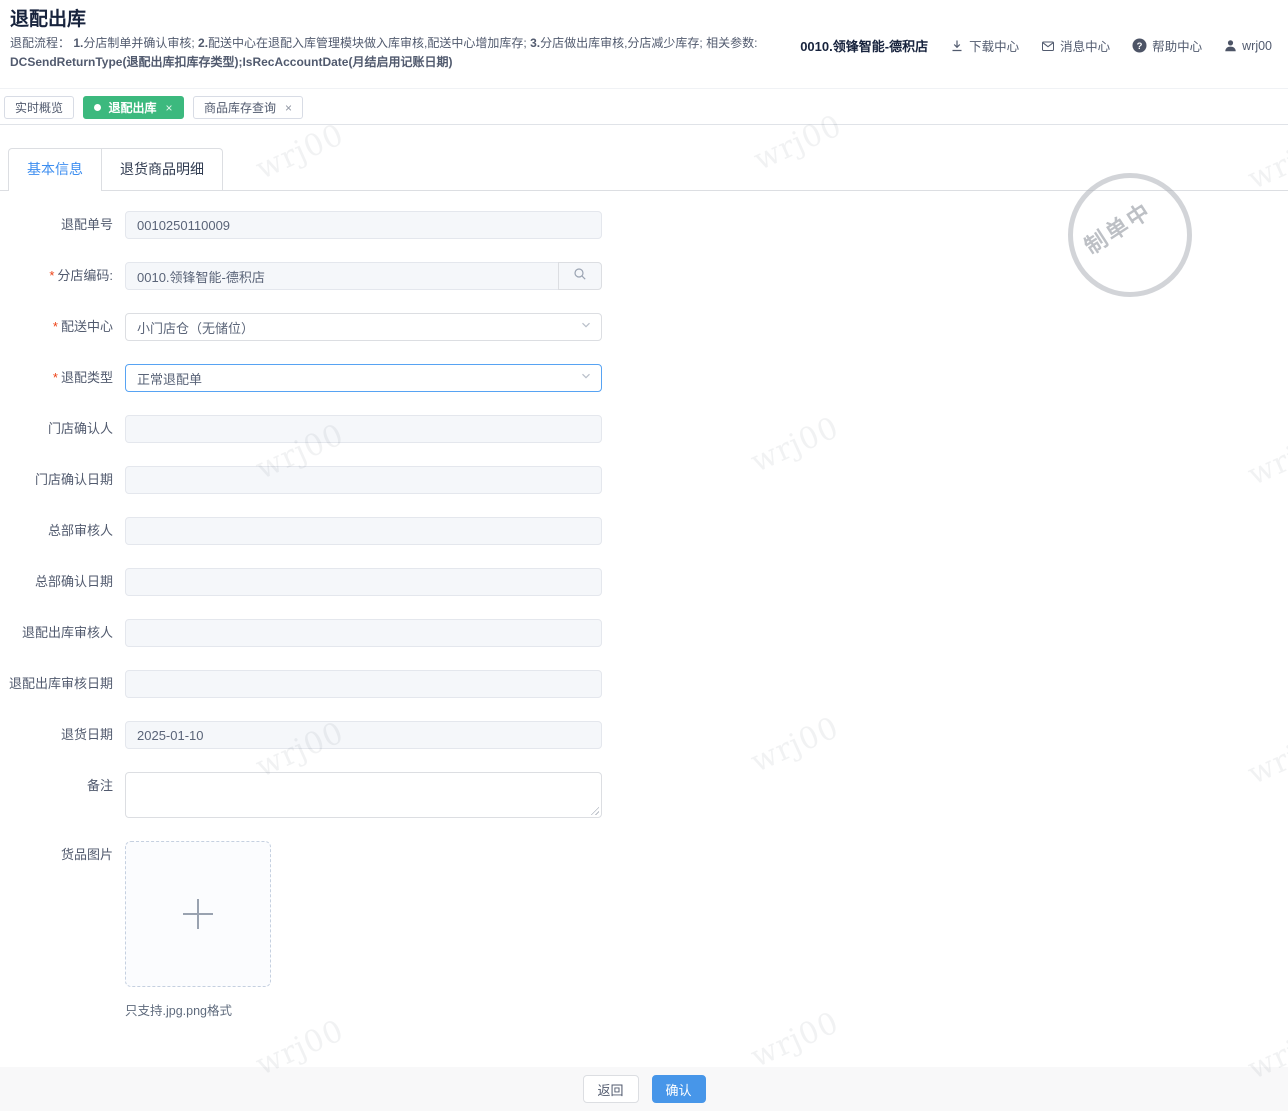 The image size is (1288, 1111). What do you see at coordinates (86, 224) in the screenshot?
I see `field-label: 退配单号` at bounding box center [86, 224].